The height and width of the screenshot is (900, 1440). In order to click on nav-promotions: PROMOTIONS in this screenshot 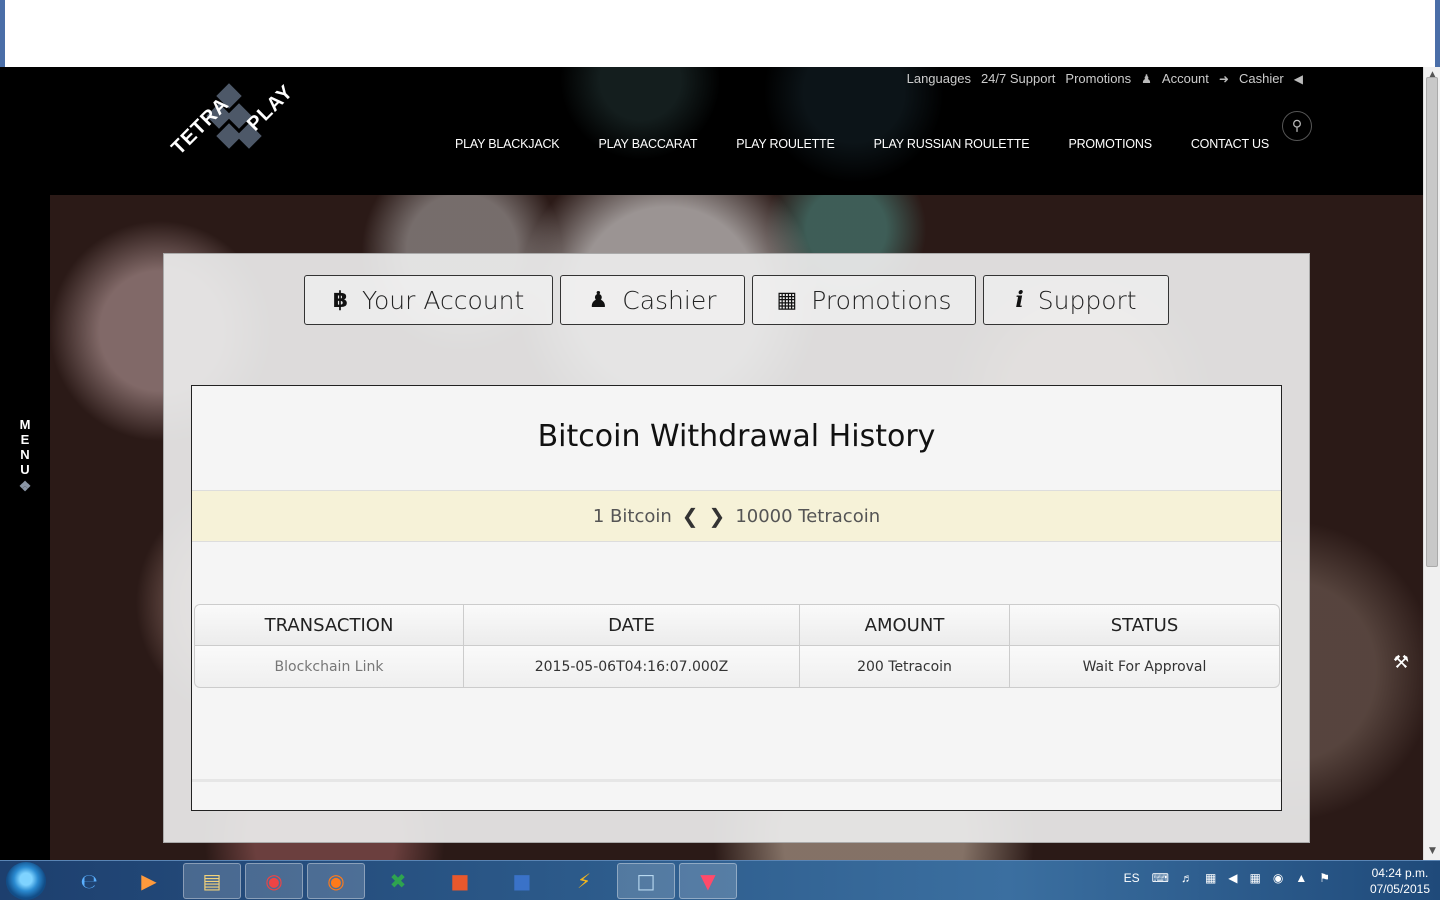, I will do `click(1110, 144)`.